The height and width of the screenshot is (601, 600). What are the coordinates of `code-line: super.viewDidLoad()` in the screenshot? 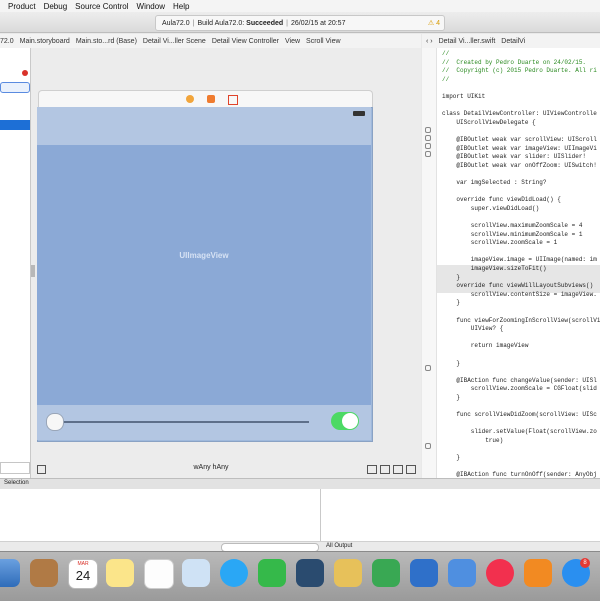 It's located at (491, 208).